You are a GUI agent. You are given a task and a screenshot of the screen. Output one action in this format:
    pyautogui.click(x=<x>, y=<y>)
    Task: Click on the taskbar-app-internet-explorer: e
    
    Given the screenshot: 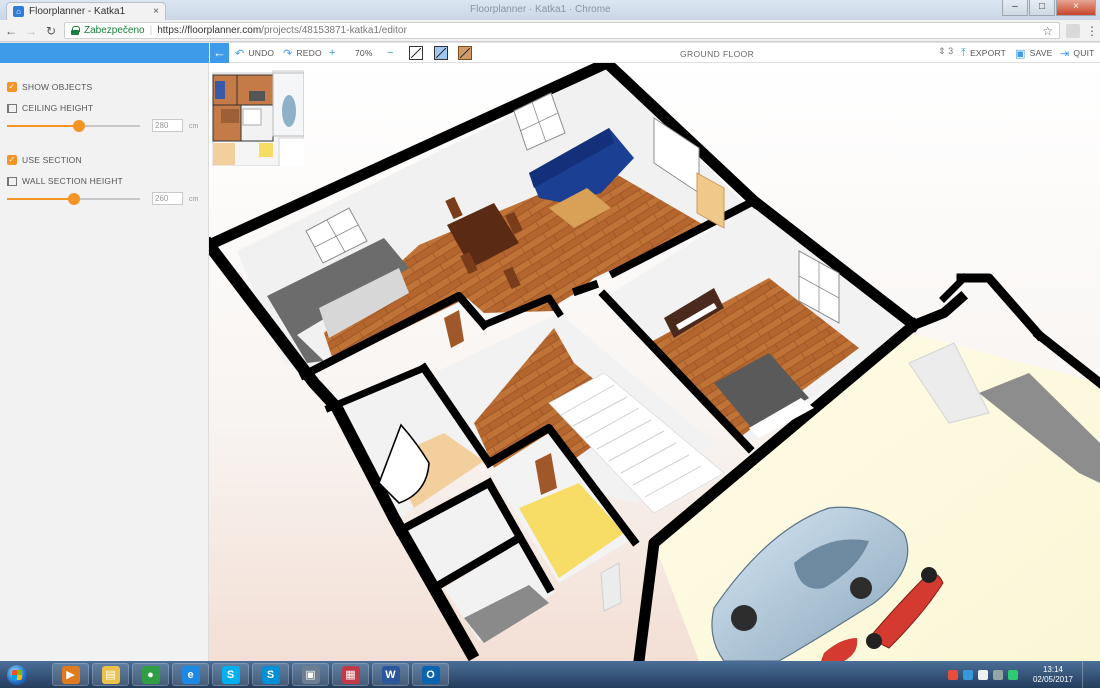 What is the action you would take?
    pyautogui.click(x=190, y=674)
    